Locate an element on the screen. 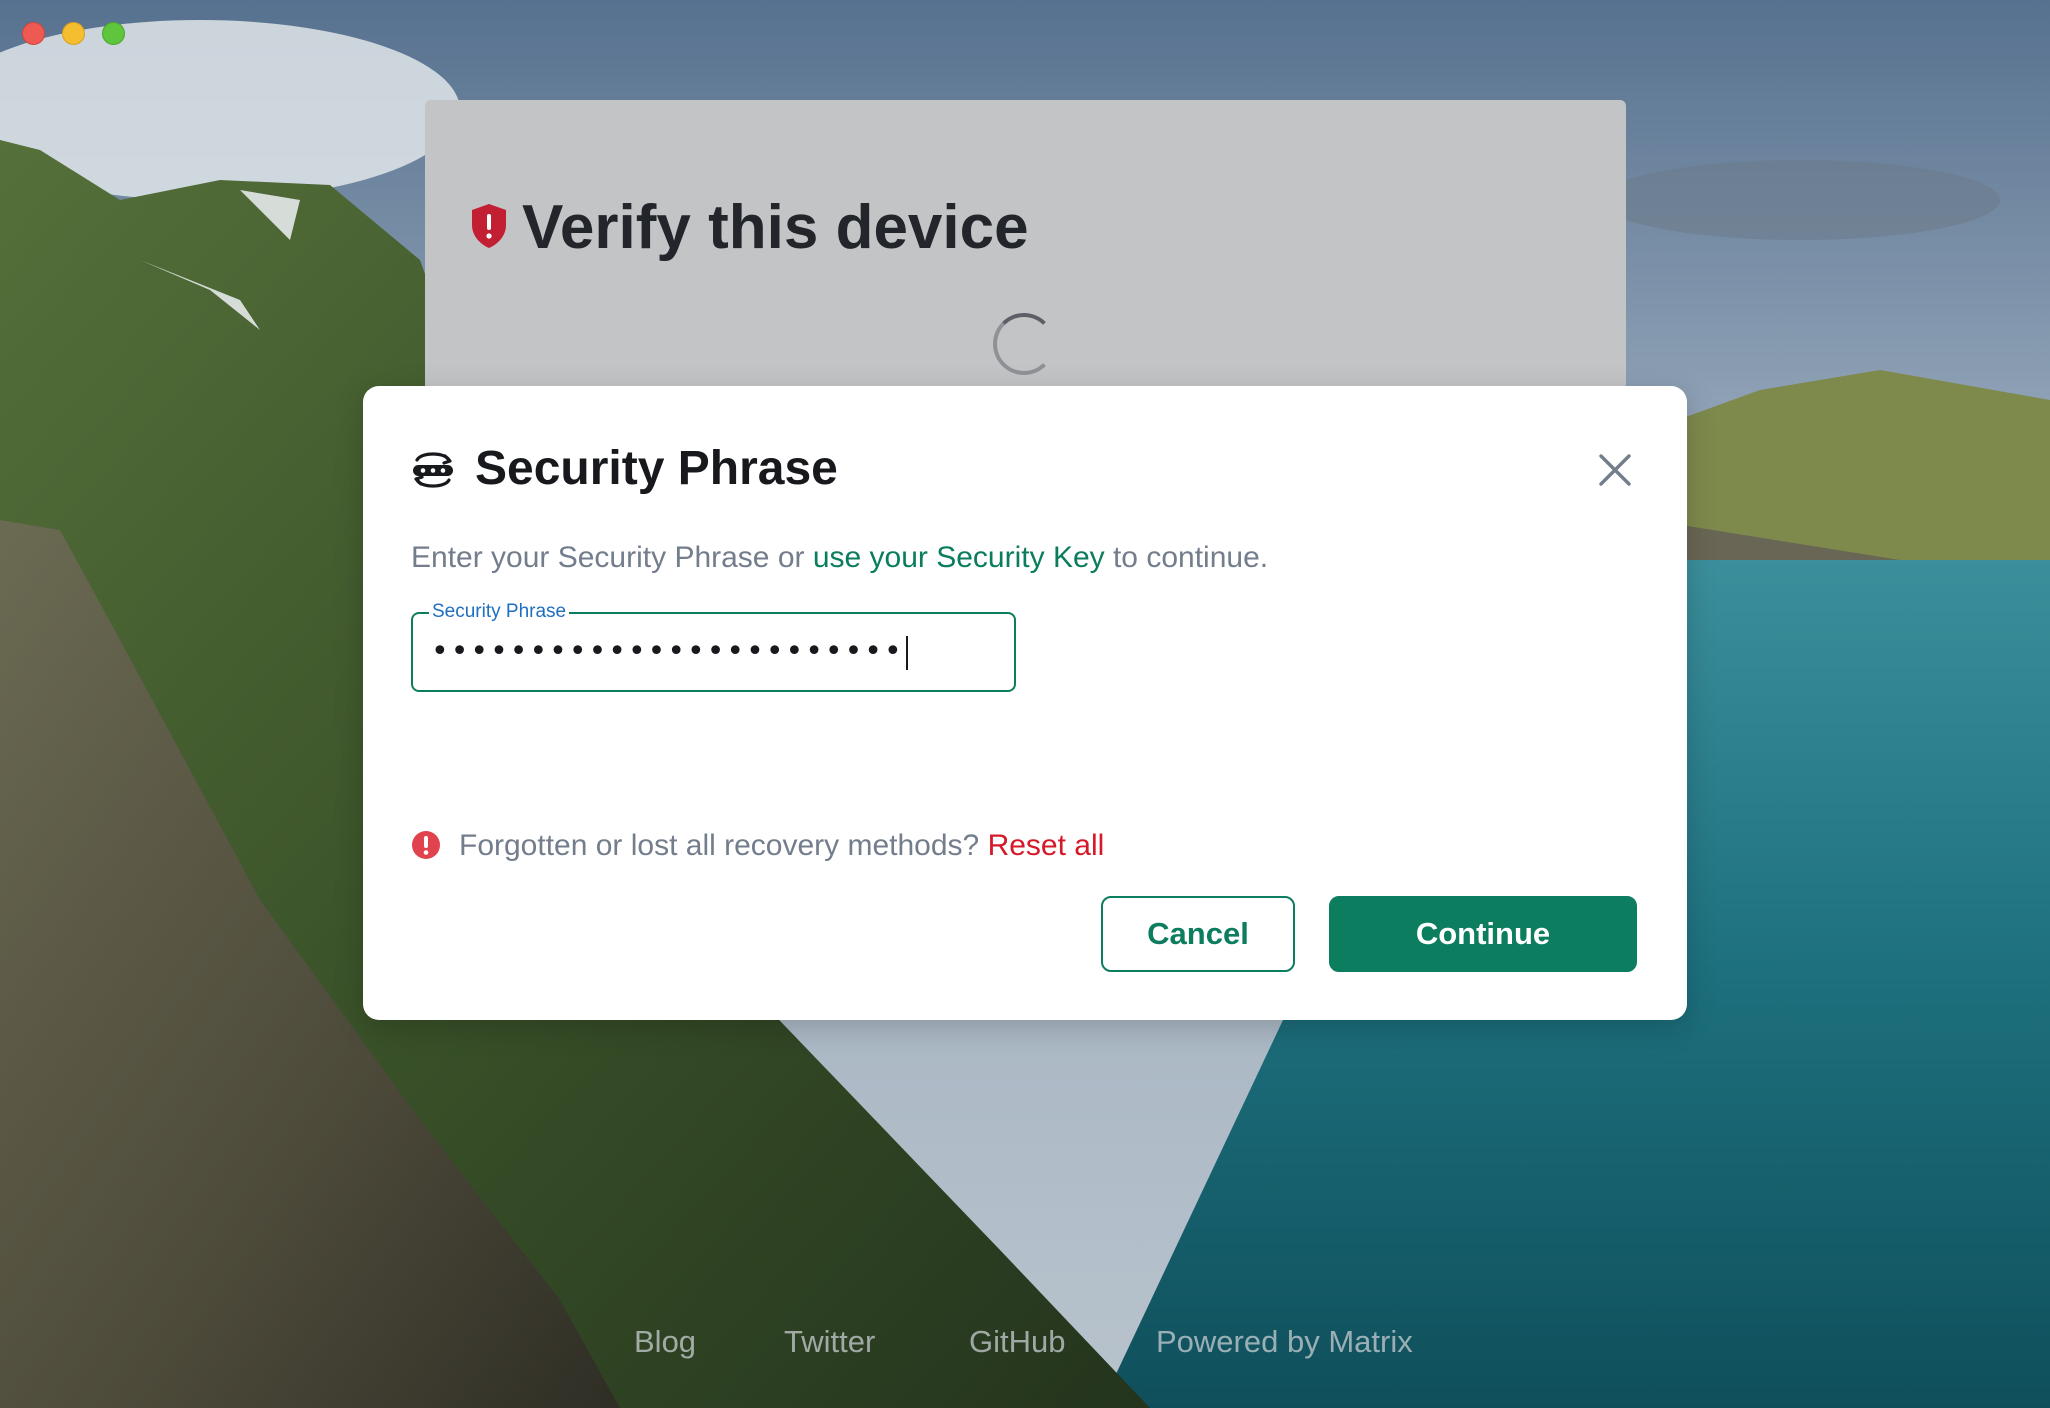  use-security-key-link: use your Security Key is located at coordinates (959, 557).